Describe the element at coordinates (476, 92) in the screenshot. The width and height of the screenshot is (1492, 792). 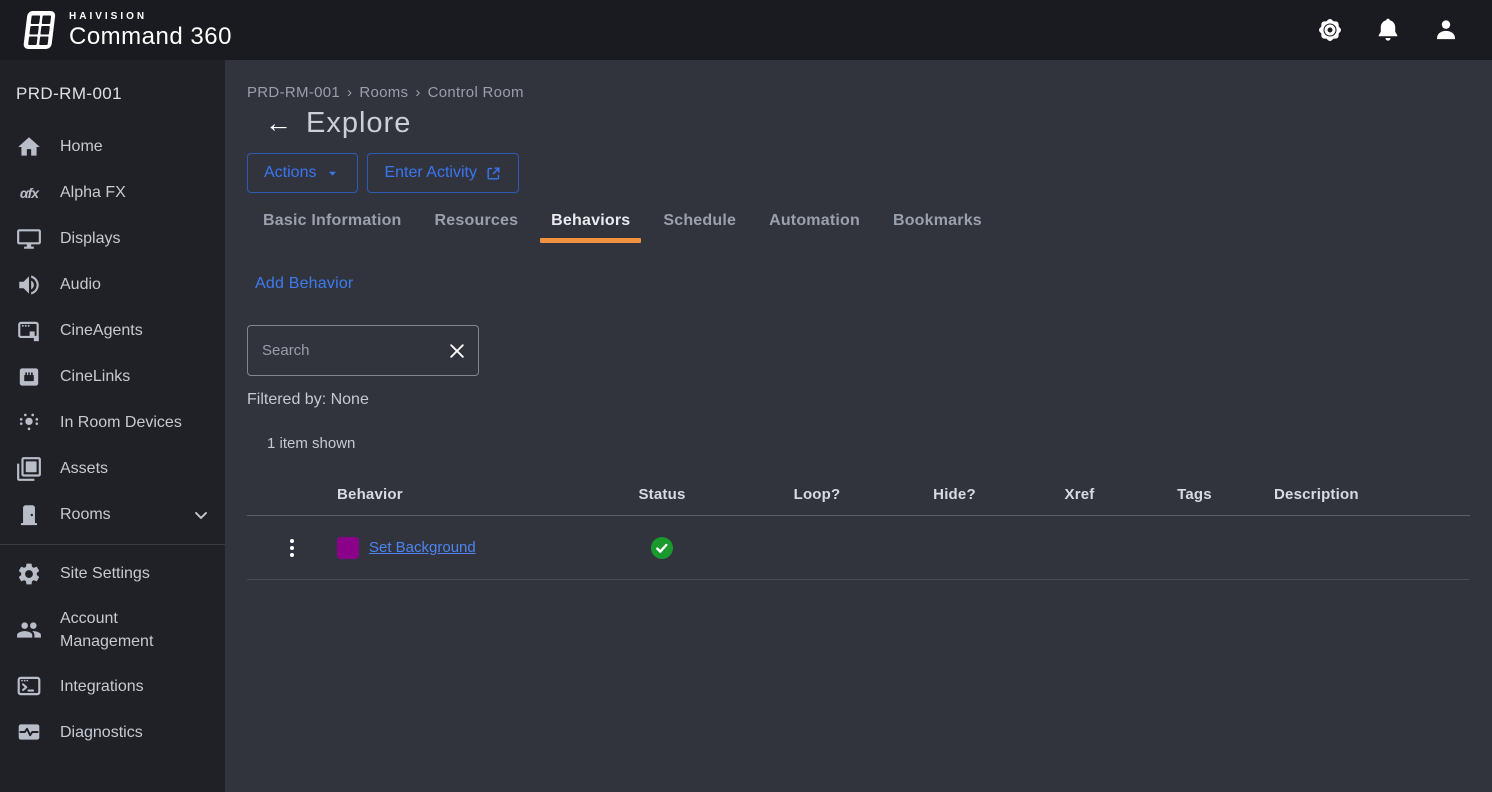
I see `breadcrumb-control-room: Control Room` at that location.